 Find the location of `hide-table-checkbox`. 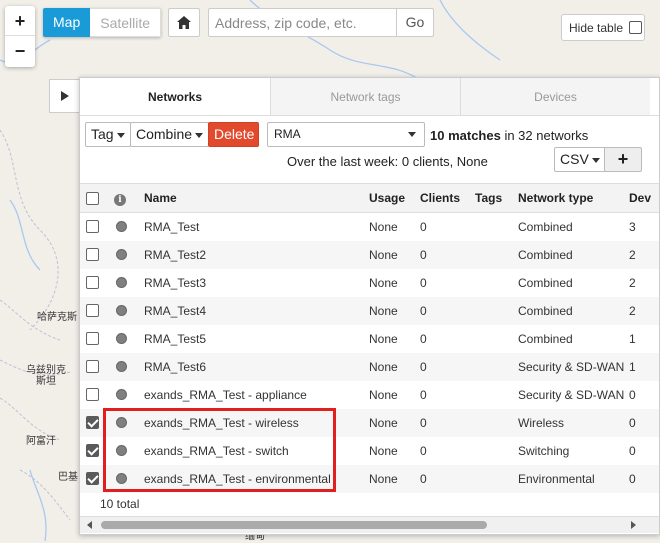

hide-table-checkbox is located at coordinates (636, 27).